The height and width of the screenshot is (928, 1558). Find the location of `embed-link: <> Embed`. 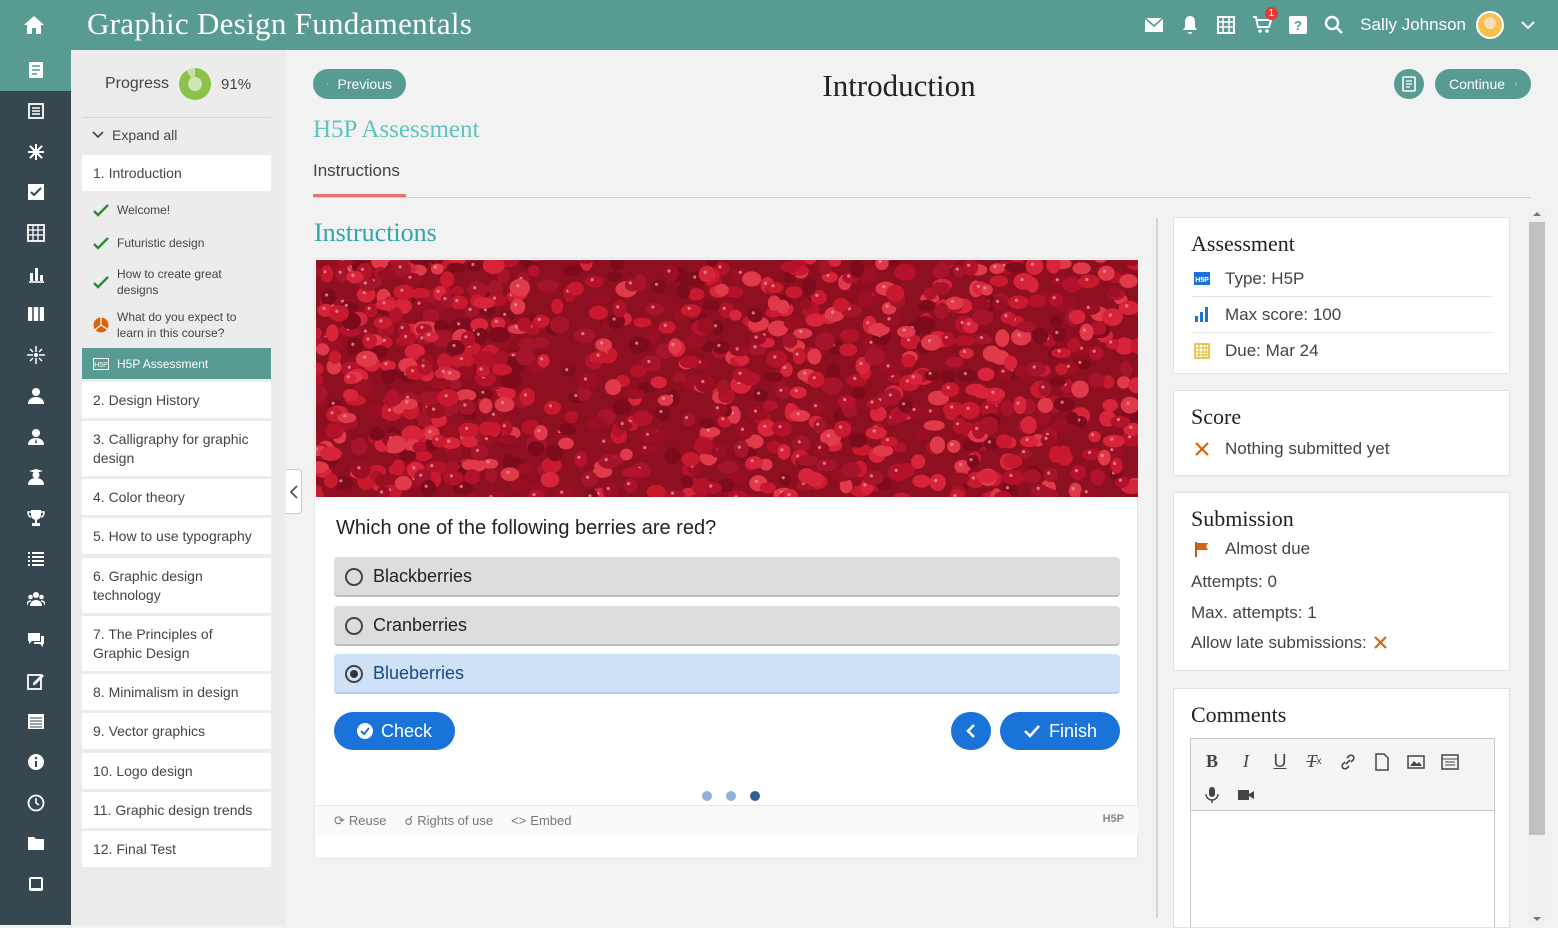

embed-link: <> Embed is located at coordinates (541, 820).